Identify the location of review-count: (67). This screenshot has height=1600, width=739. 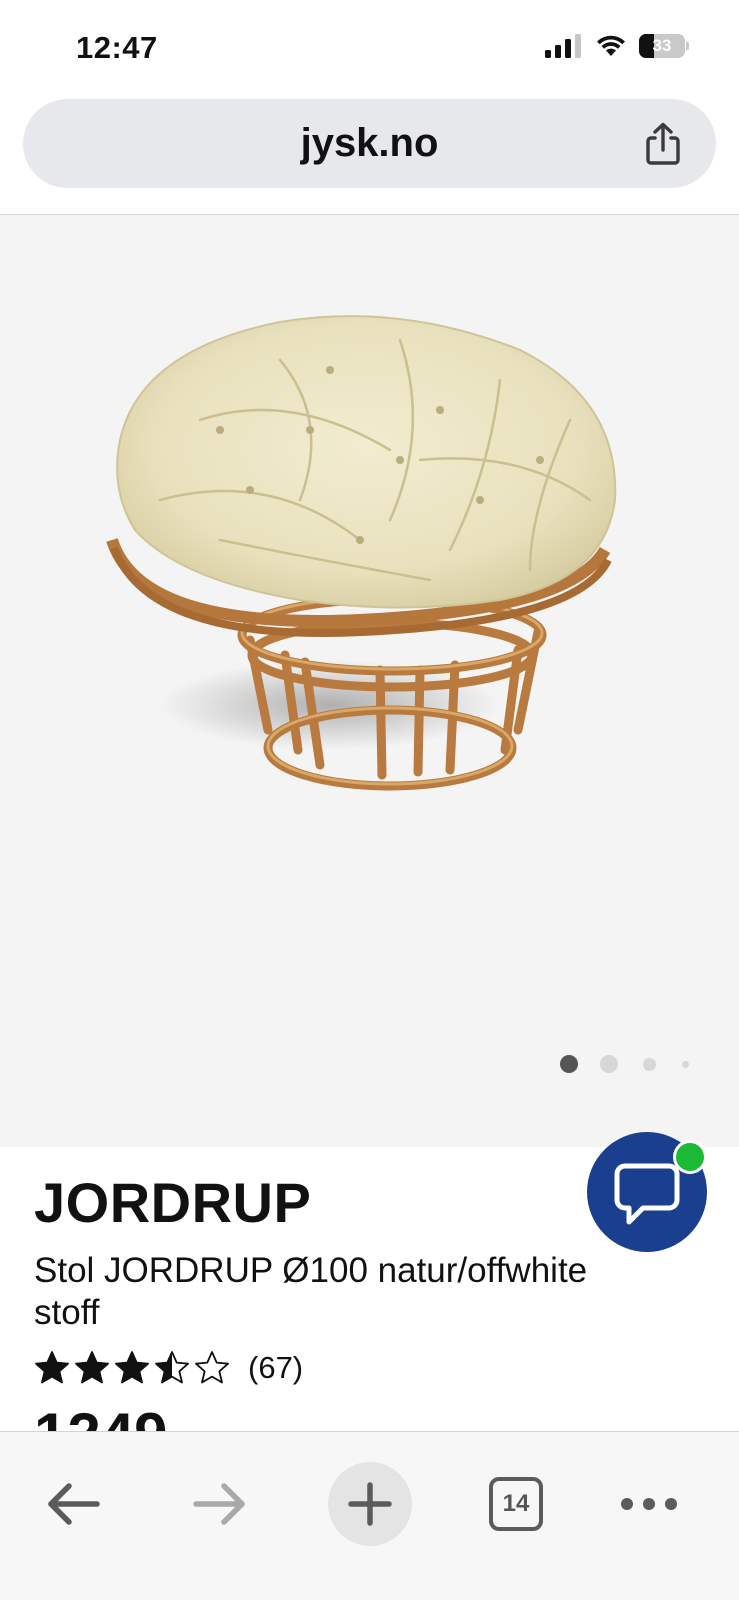
(275, 1368).